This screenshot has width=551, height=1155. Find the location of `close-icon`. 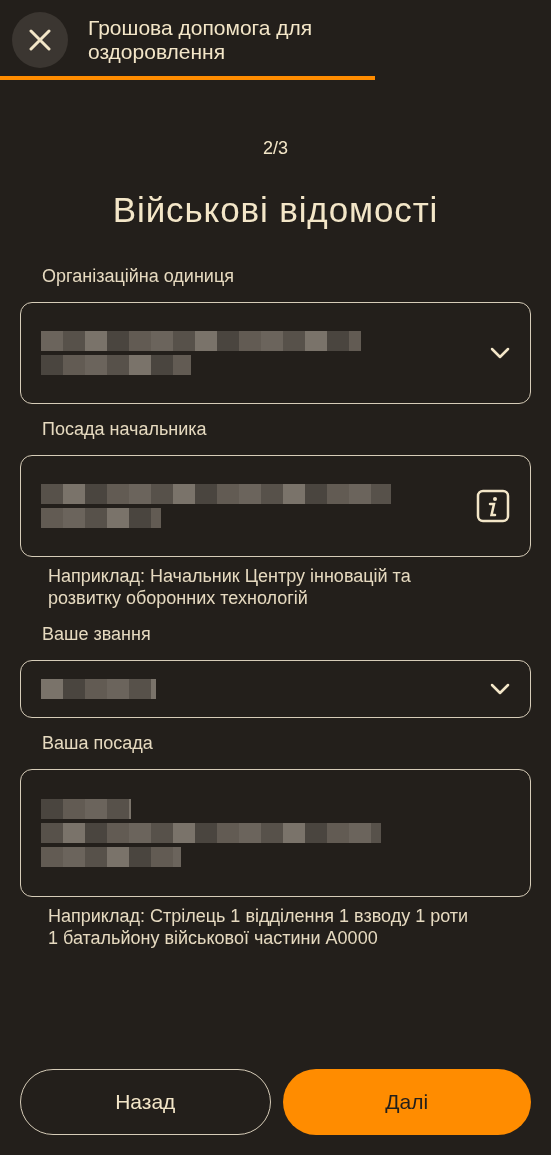

close-icon is located at coordinates (40, 40).